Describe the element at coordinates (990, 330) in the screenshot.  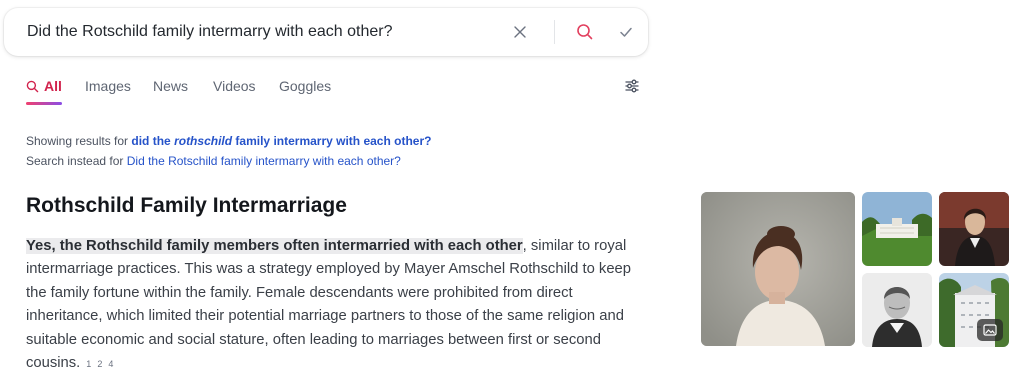
I see `image-icon` at that location.